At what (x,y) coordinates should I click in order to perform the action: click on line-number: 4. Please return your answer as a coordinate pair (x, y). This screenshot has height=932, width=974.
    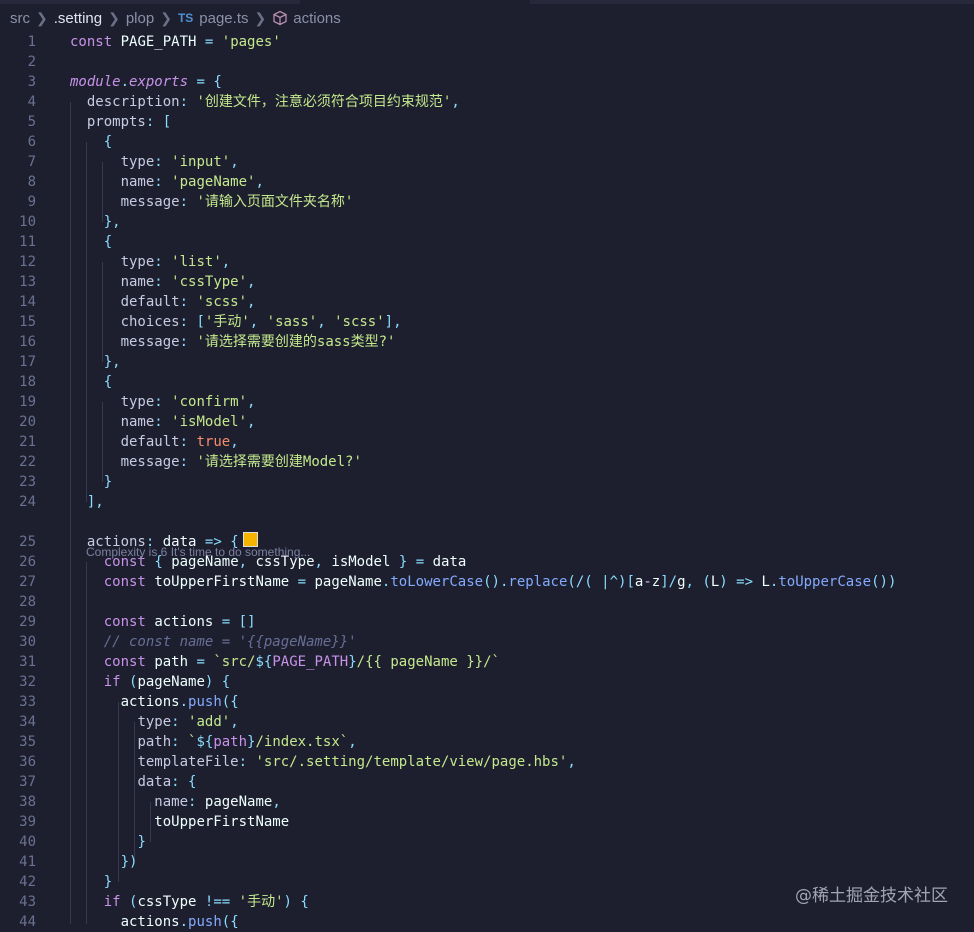
    Looking at the image, I should click on (31, 102).